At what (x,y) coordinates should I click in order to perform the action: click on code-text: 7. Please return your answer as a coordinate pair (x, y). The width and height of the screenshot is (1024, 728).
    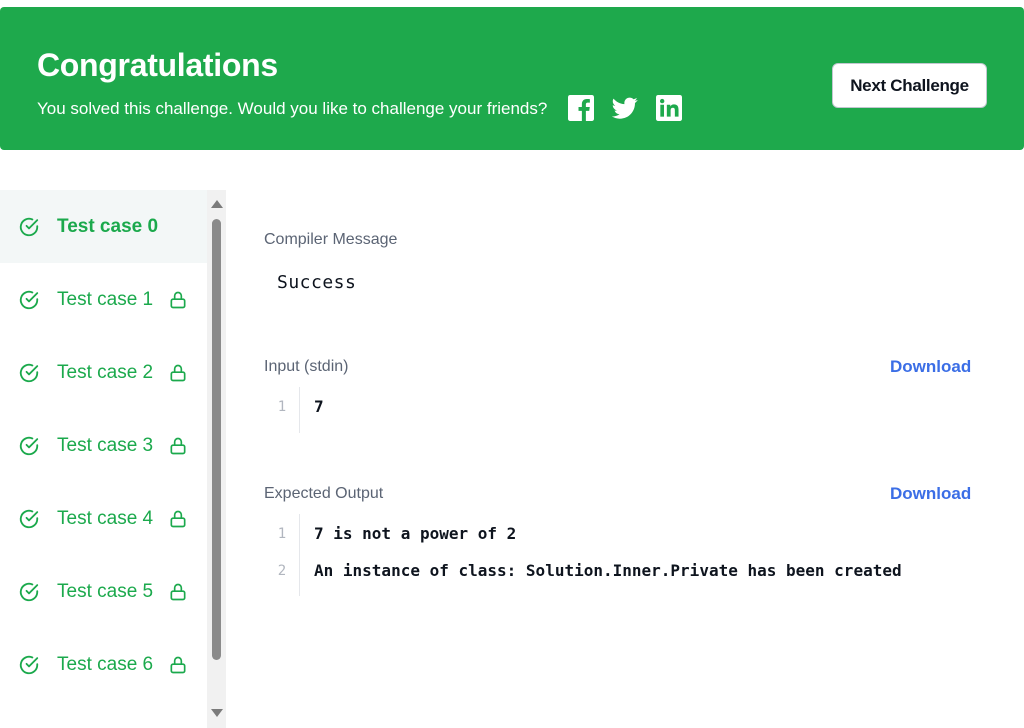
    Looking at the image, I should click on (319, 406).